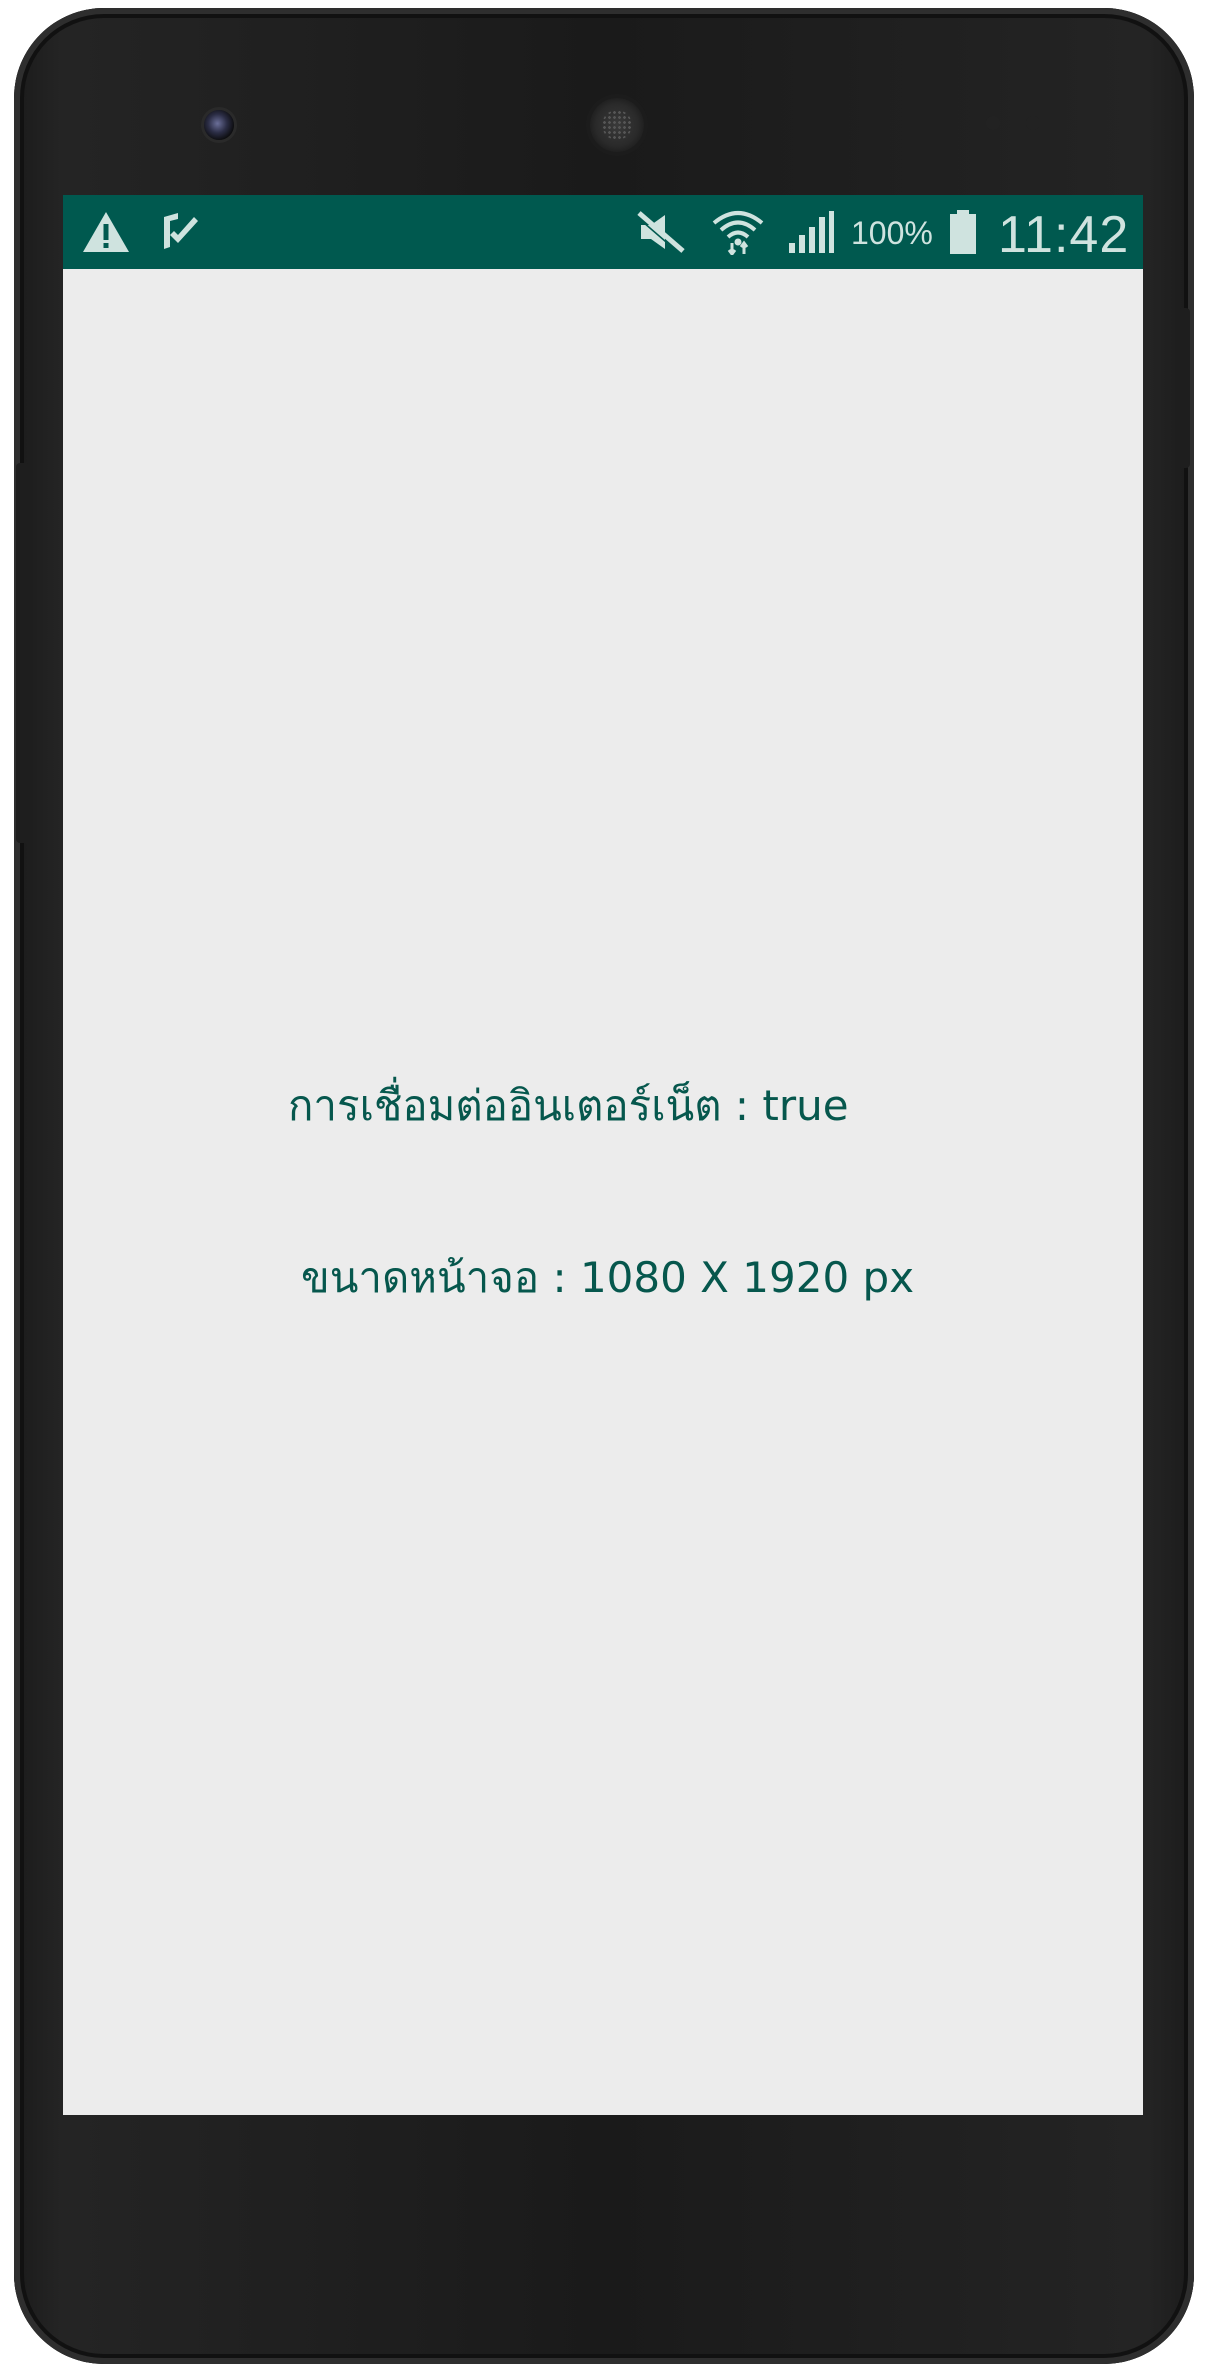 The height and width of the screenshot is (2375, 1210). Describe the element at coordinates (603, 232) in the screenshot. I see `status-bar: 100% 11:42` at that location.